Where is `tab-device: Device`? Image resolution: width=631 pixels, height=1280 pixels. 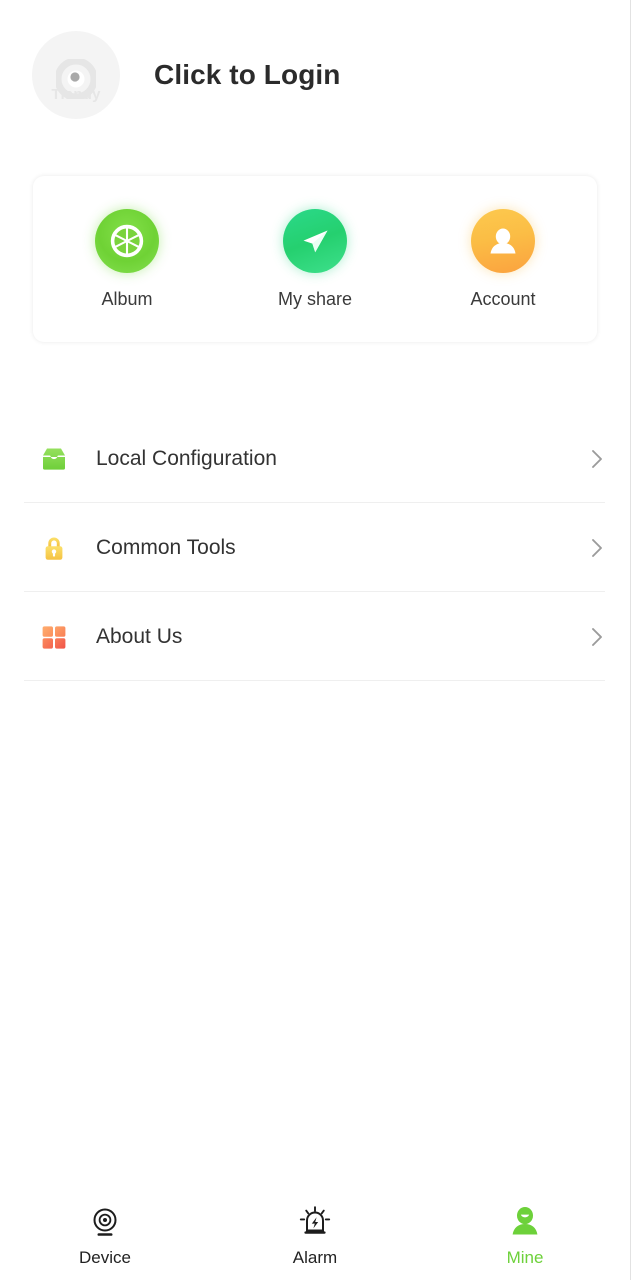 tab-device: Device is located at coordinates (105, 1233).